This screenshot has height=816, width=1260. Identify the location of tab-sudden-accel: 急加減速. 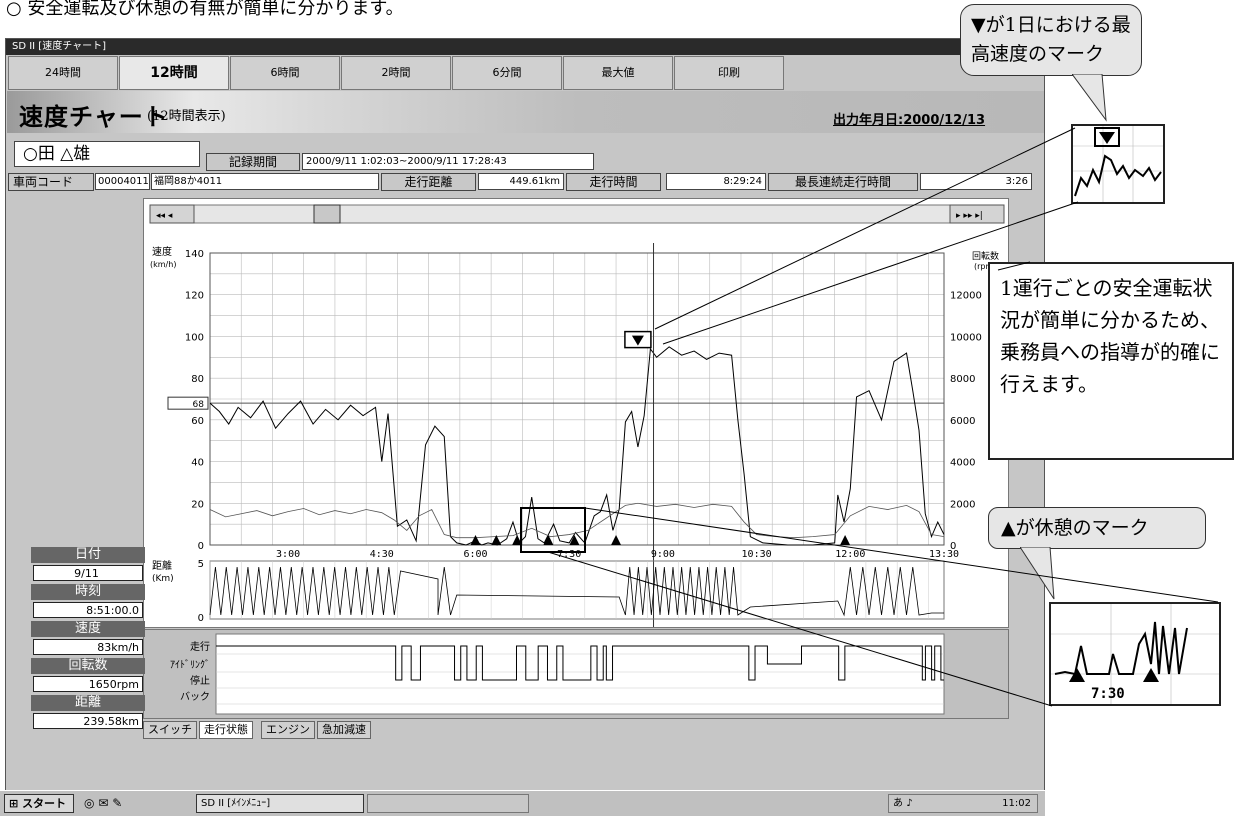
(344, 730).